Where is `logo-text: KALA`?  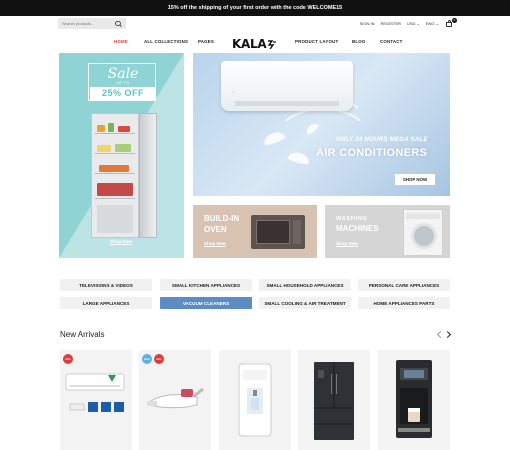
logo-text: KALA is located at coordinates (249, 44).